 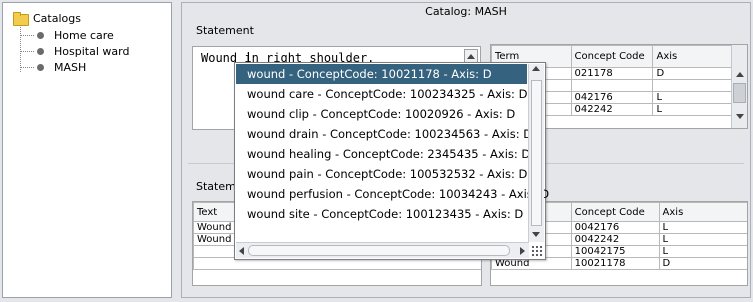 I want to click on arrow-right-icon, so click(x=522, y=251).